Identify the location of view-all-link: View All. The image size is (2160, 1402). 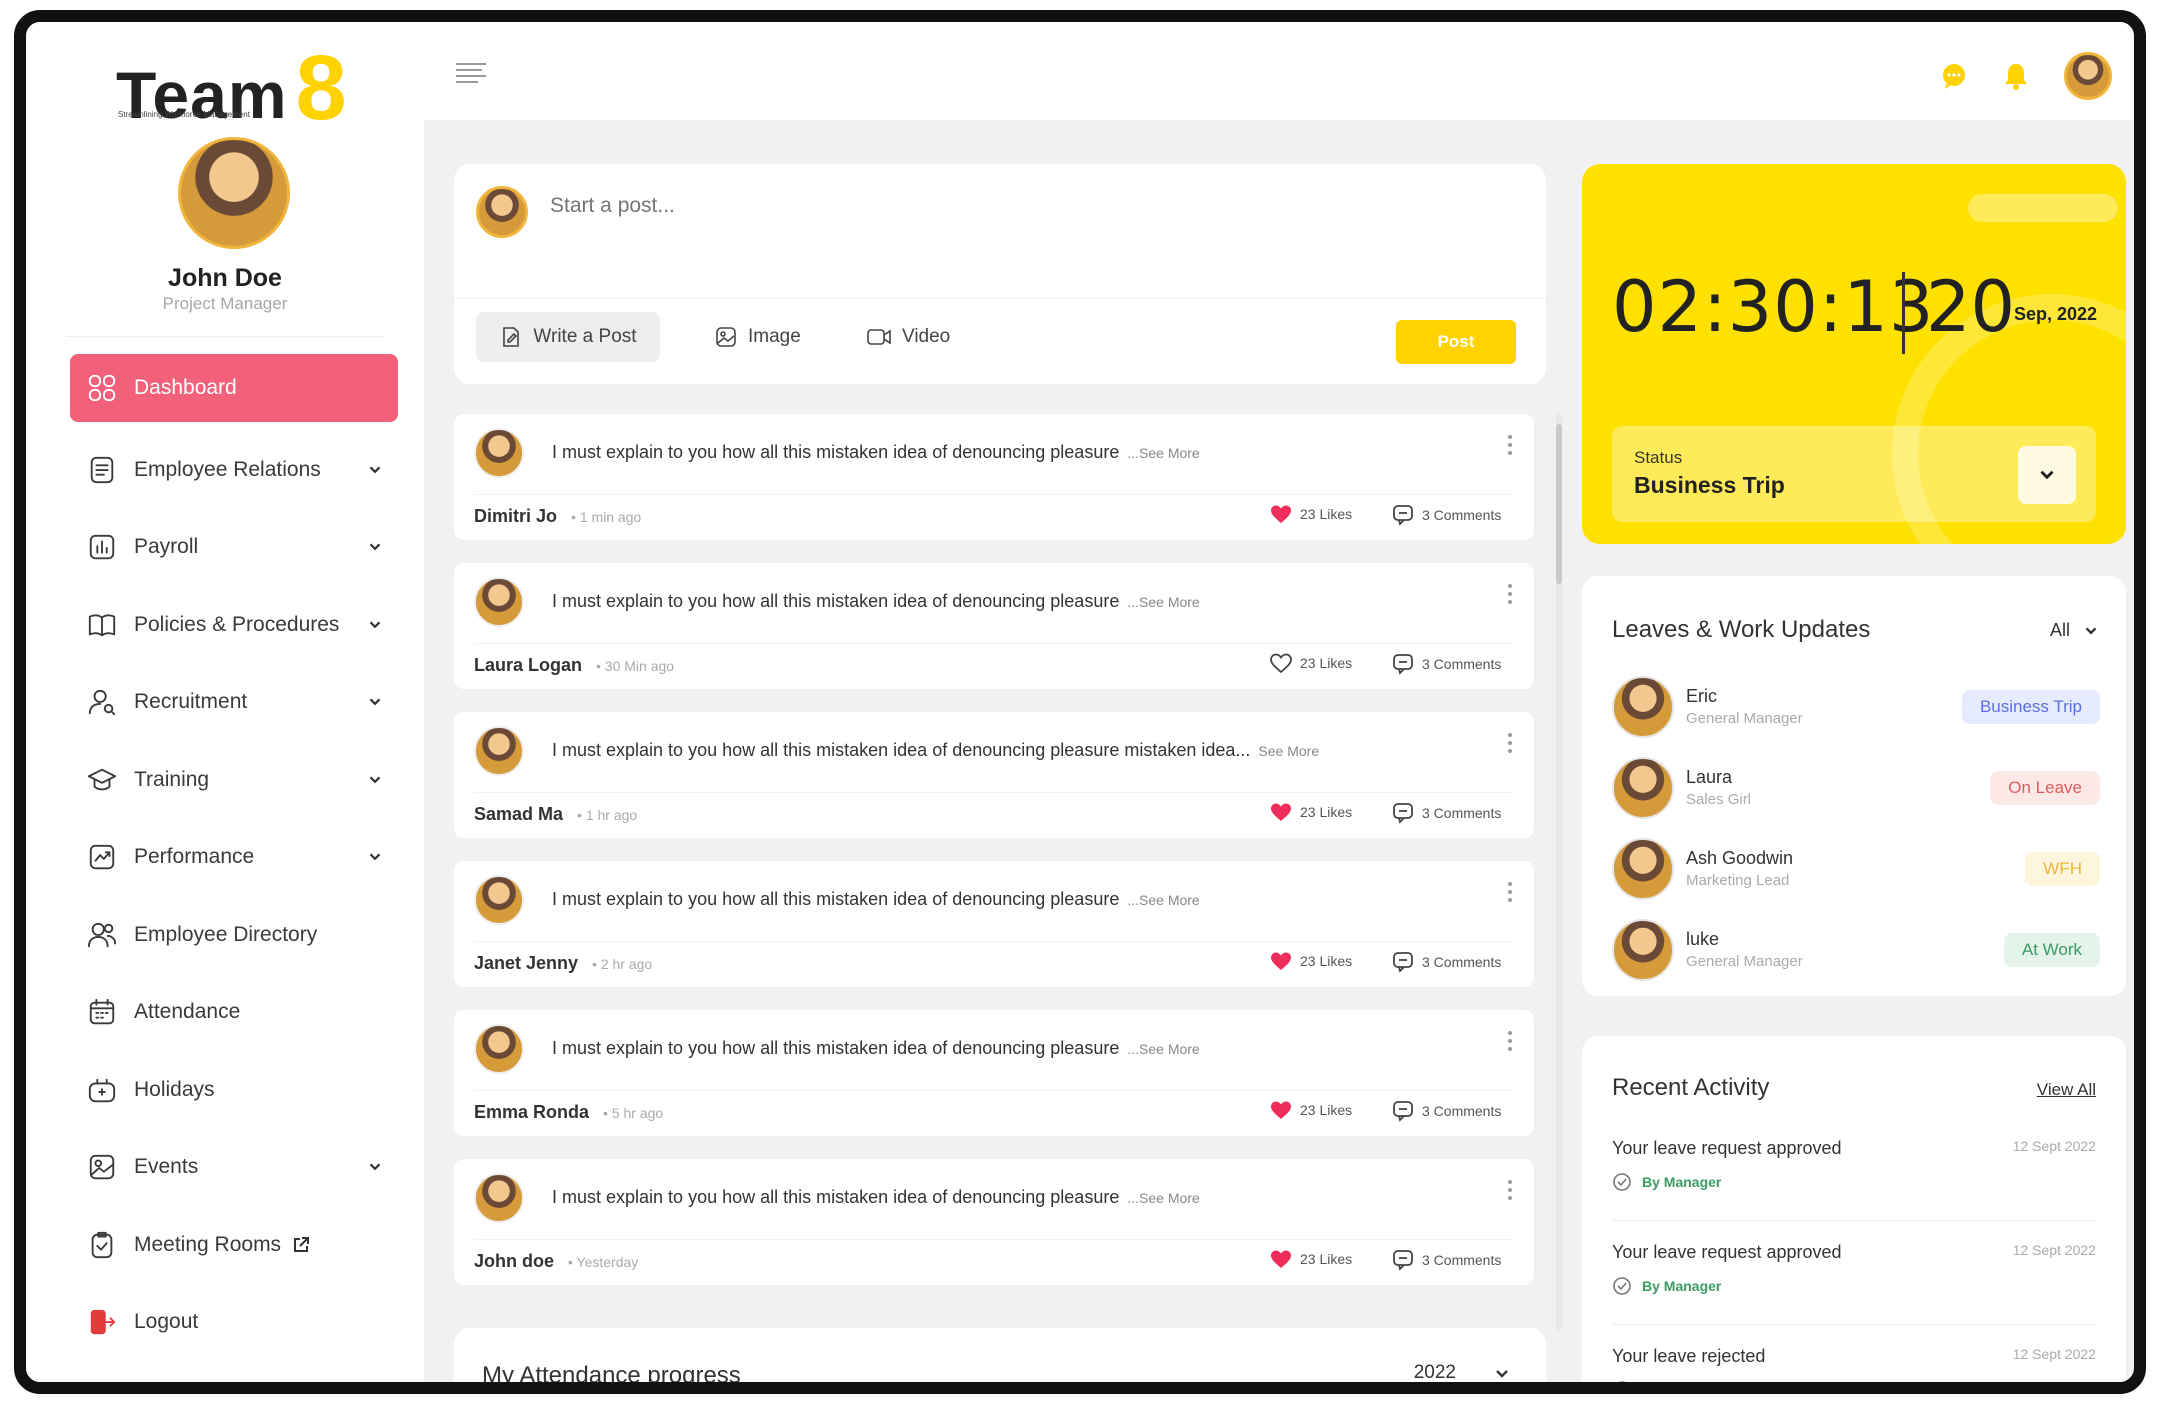
(2066, 1090).